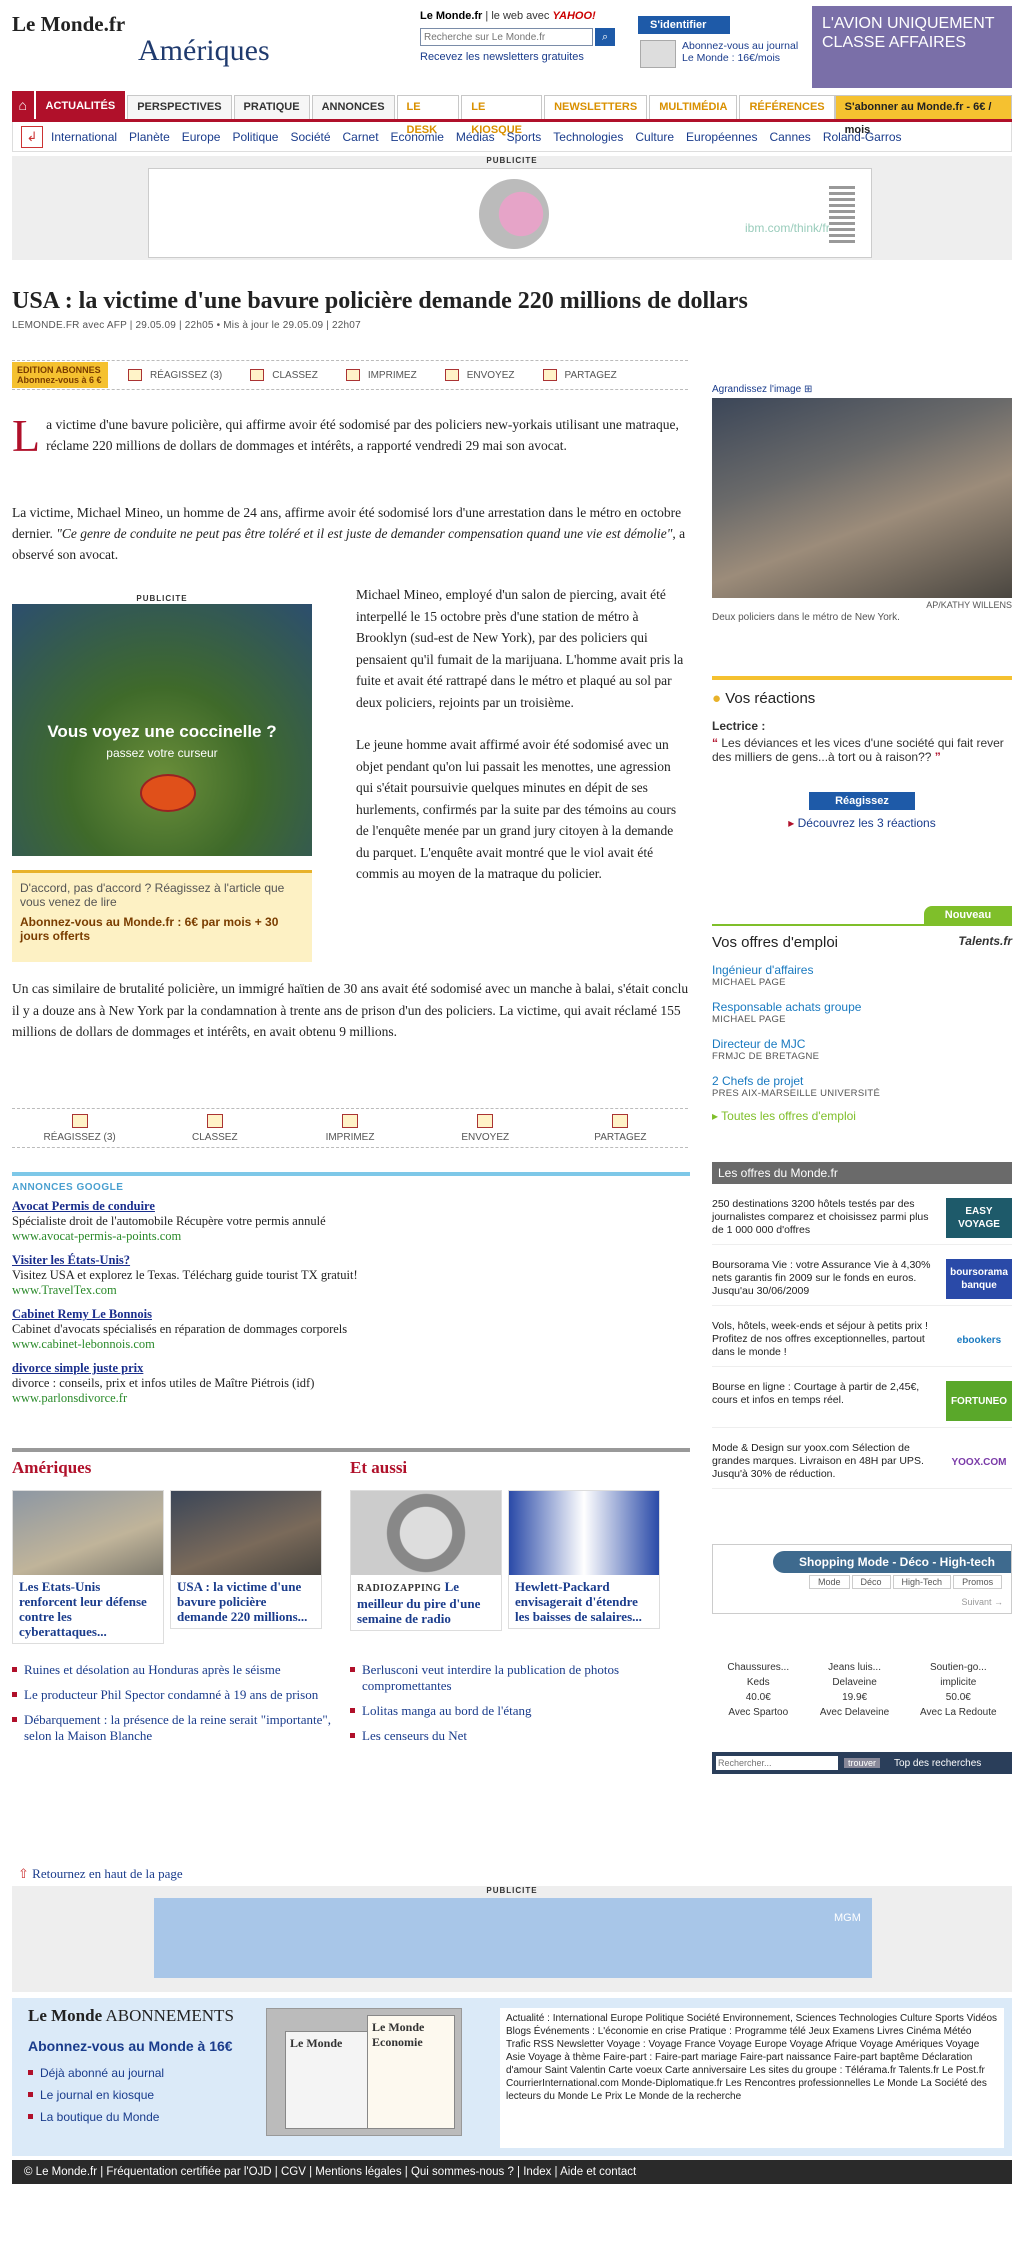  Describe the element at coordinates (428, 115) in the screenshot. I see `tab-le-desk: LE DESK` at that location.